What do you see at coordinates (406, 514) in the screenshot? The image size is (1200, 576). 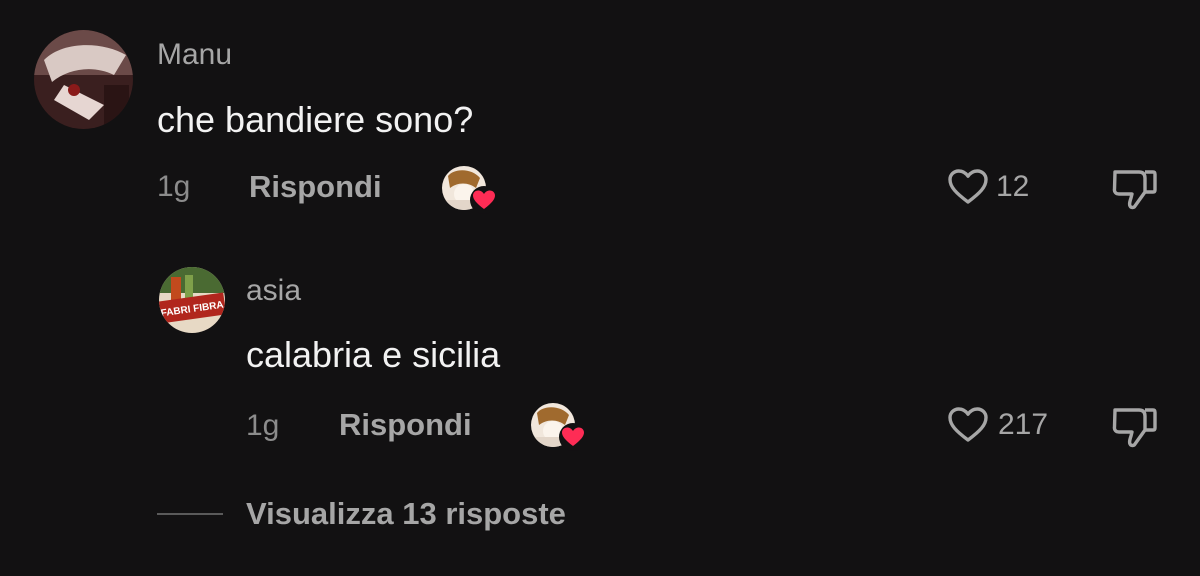 I see `view-replies-button: Visualizza 13 risposte` at bounding box center [406, 514].